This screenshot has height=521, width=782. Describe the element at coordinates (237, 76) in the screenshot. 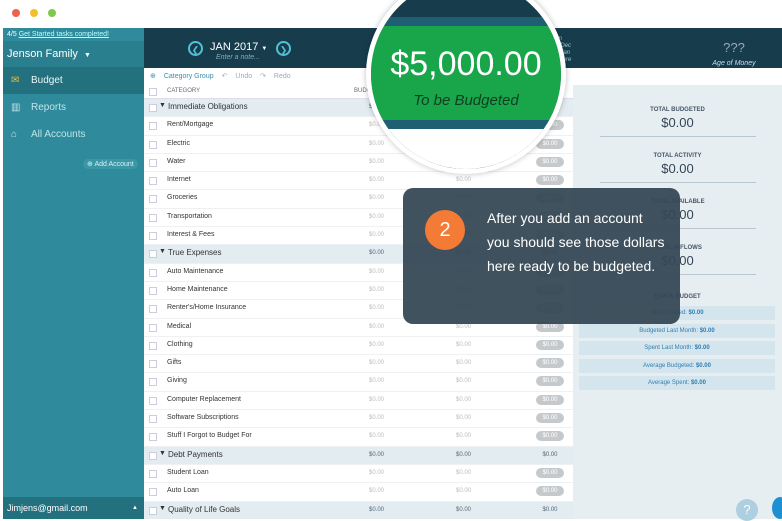

I see `undo-button: ↶ Undo` at that location.